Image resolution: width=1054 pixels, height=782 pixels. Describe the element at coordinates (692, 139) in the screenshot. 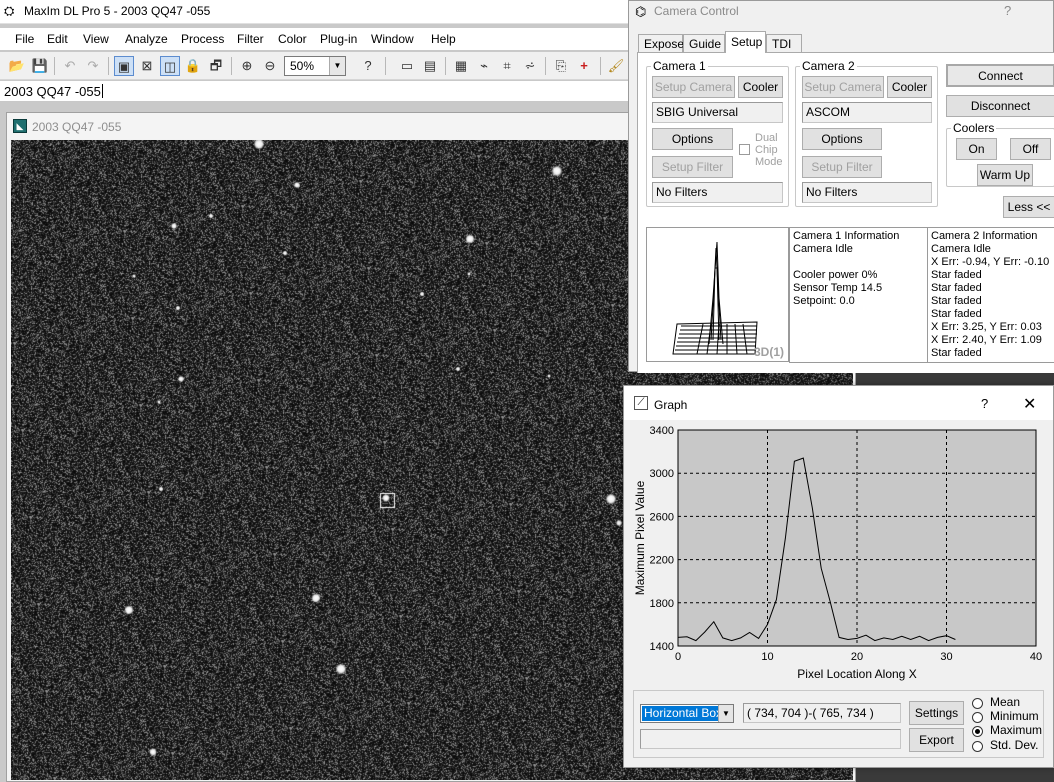

I see `camera1-options-button: Options` at that location.